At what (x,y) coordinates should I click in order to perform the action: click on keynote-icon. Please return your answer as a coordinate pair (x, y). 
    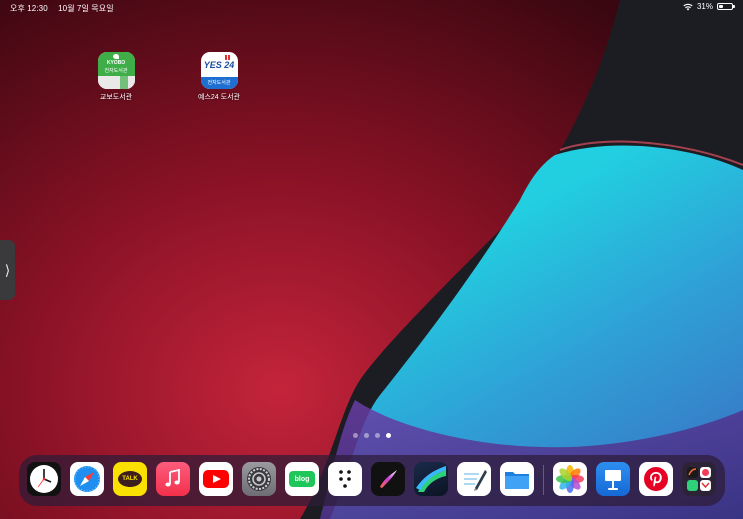
    Looking at the image, I should click on (613, 480).